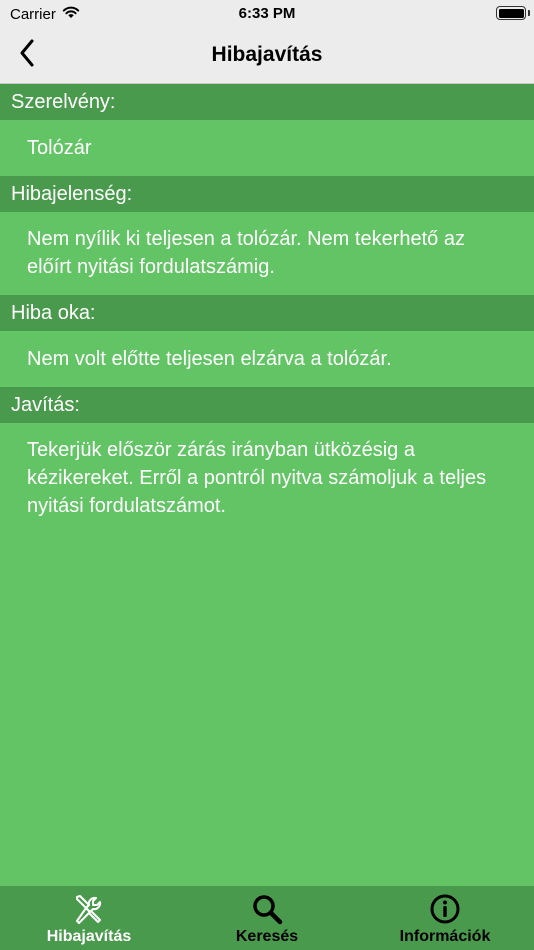 This screenshot has width=534, height=950. I want to click on tab-repair: Hibajavítás, so click(89, 918).